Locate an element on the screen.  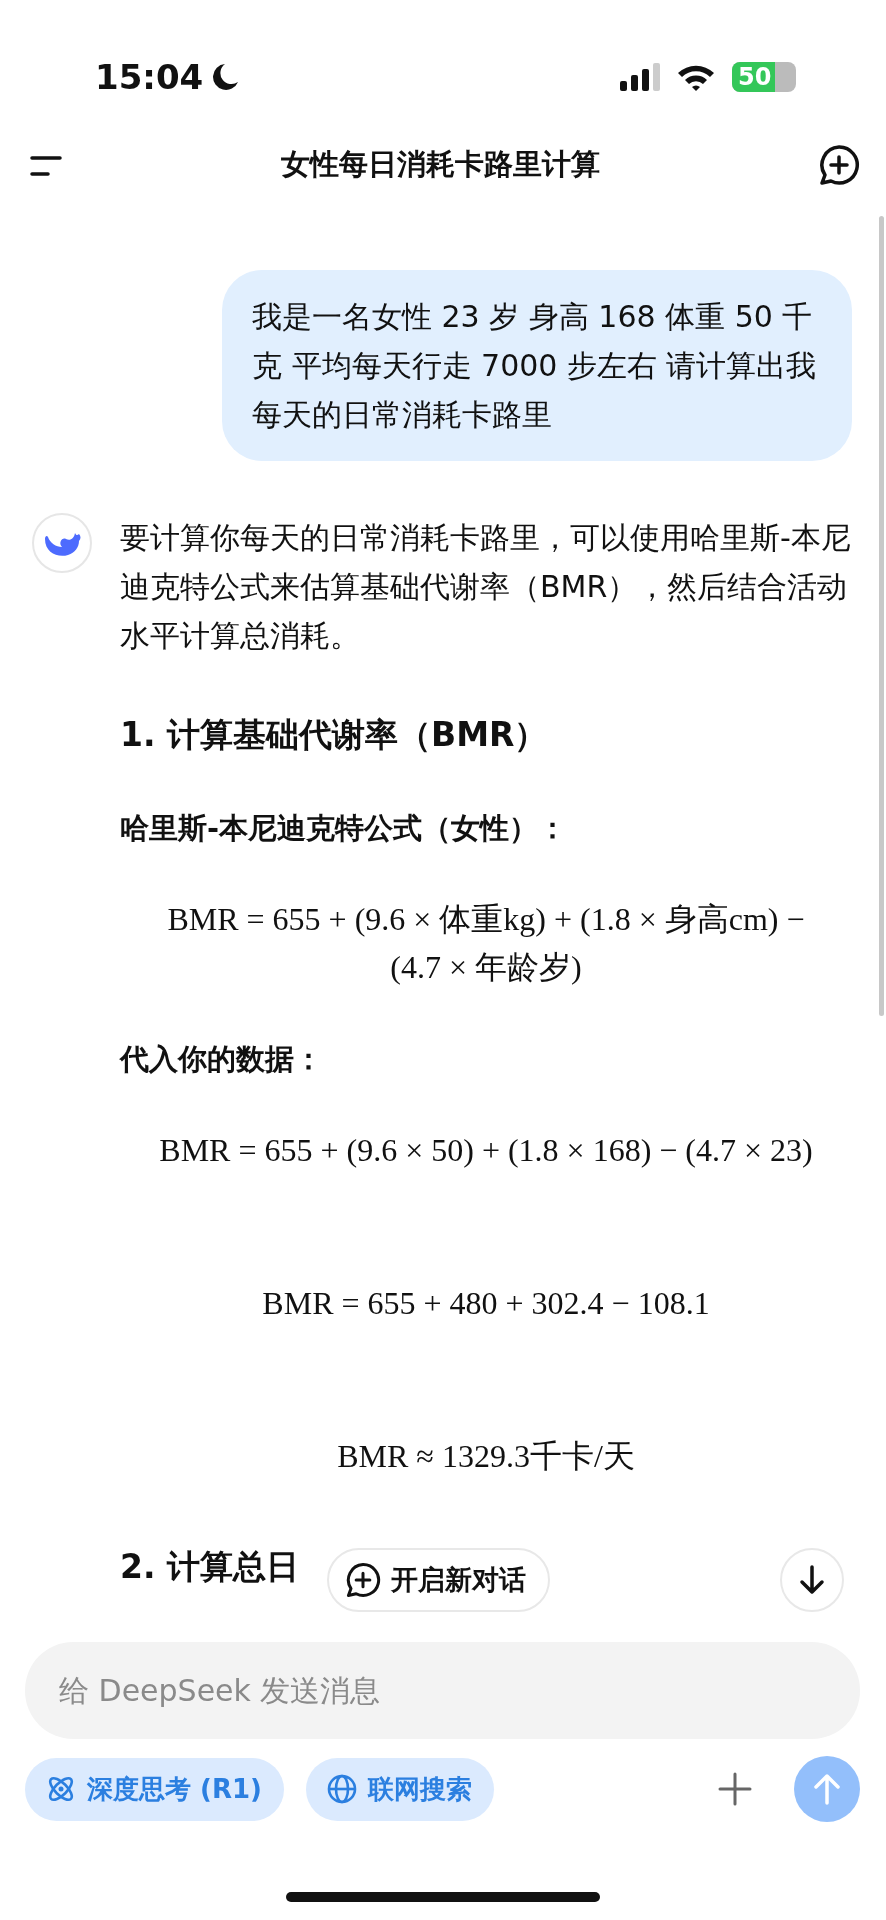
arrow-down-icon is located at coordinates (812, 1580).